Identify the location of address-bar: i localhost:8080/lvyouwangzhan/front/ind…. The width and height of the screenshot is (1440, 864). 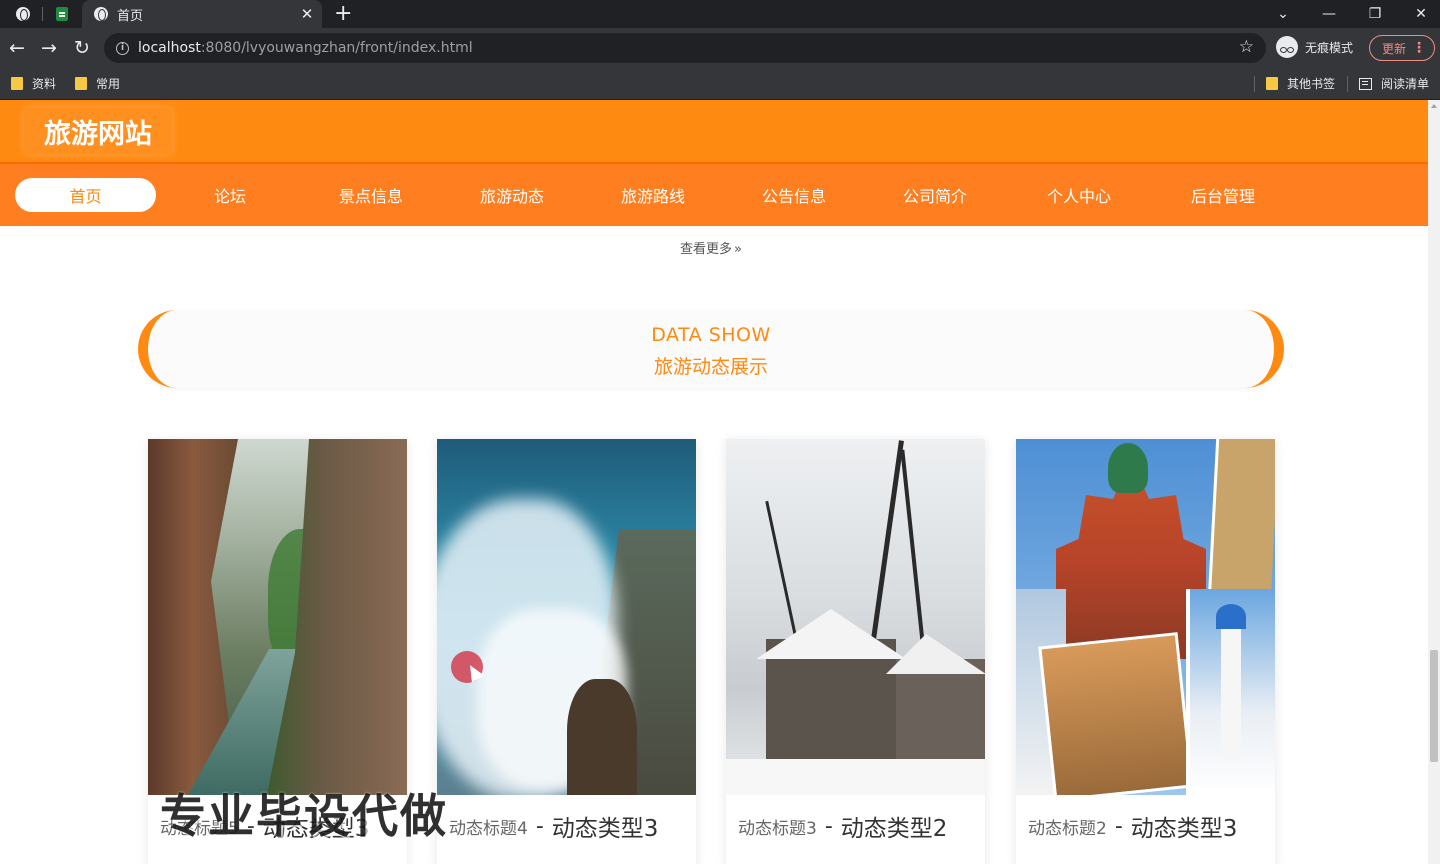
(685, 48).